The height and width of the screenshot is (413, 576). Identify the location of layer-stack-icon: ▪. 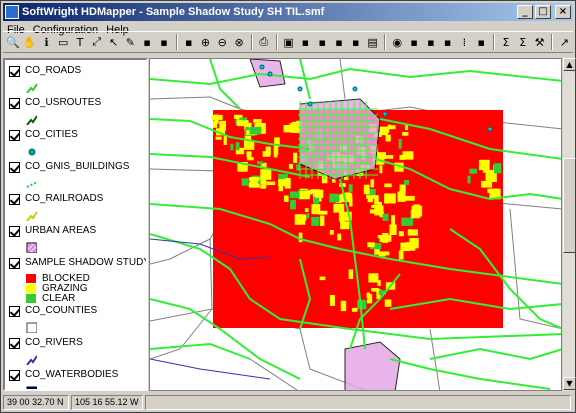
(164, 42).